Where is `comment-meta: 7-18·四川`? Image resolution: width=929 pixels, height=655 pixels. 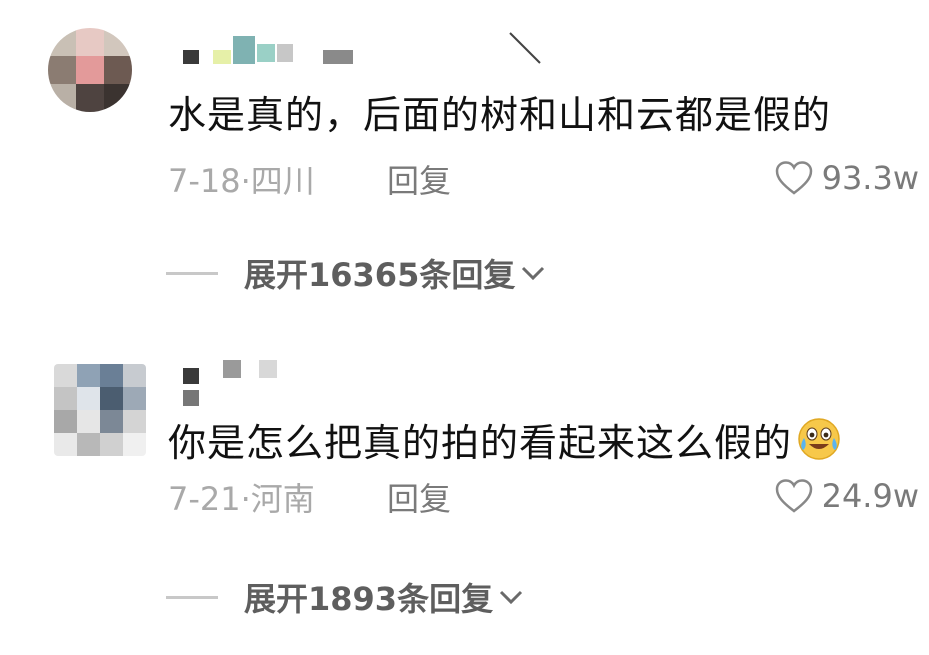 comment-meta: 7-18·四川 is located at coordinates (241, 181).